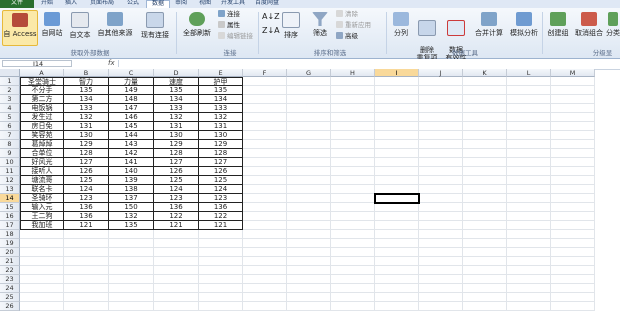  What do you see at coordinates (42, 288) in the screenshot?
I see `cell-A24` at bounding box center [42, 288].